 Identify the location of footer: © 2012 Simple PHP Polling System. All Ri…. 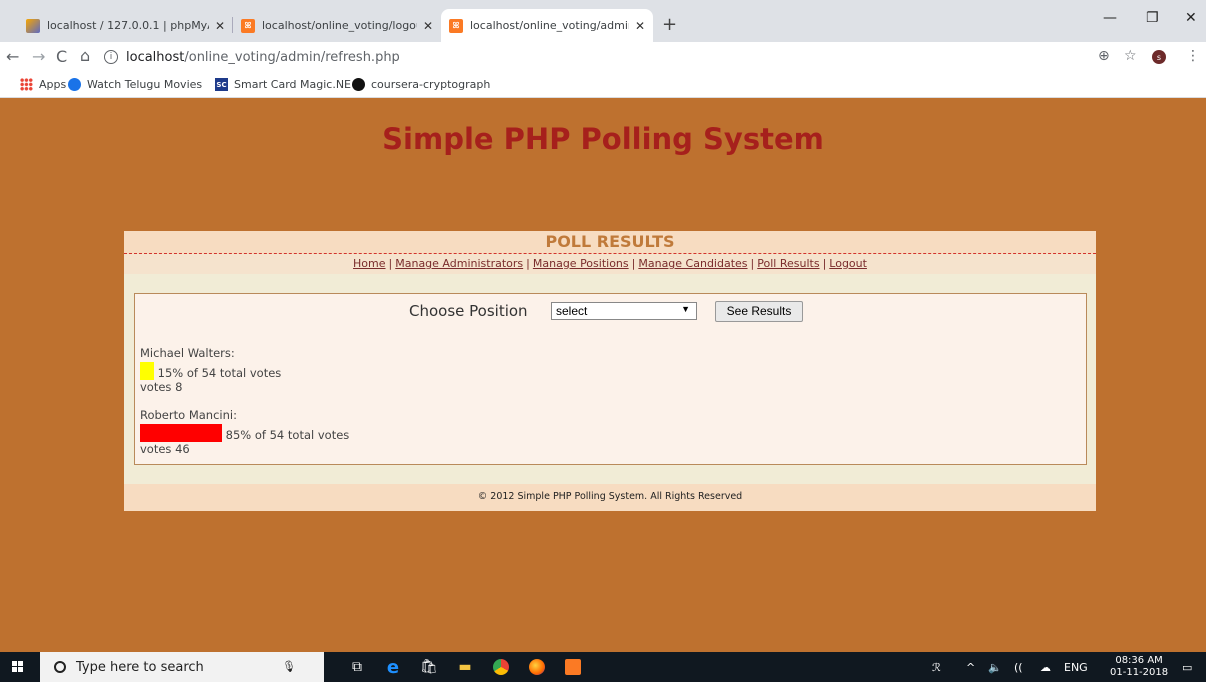
(610, 497).